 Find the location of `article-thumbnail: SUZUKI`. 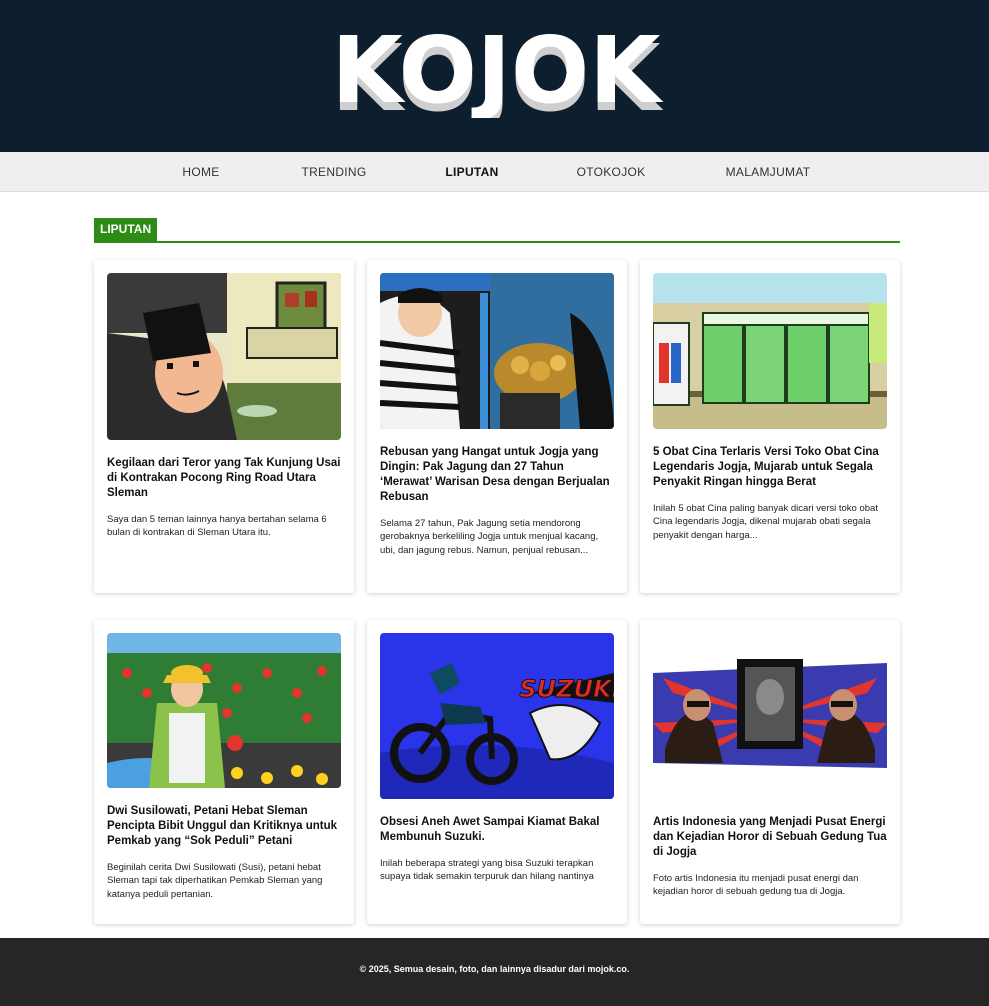

article-thumbnail: SUZUKI is located at coordinates (497, 716).